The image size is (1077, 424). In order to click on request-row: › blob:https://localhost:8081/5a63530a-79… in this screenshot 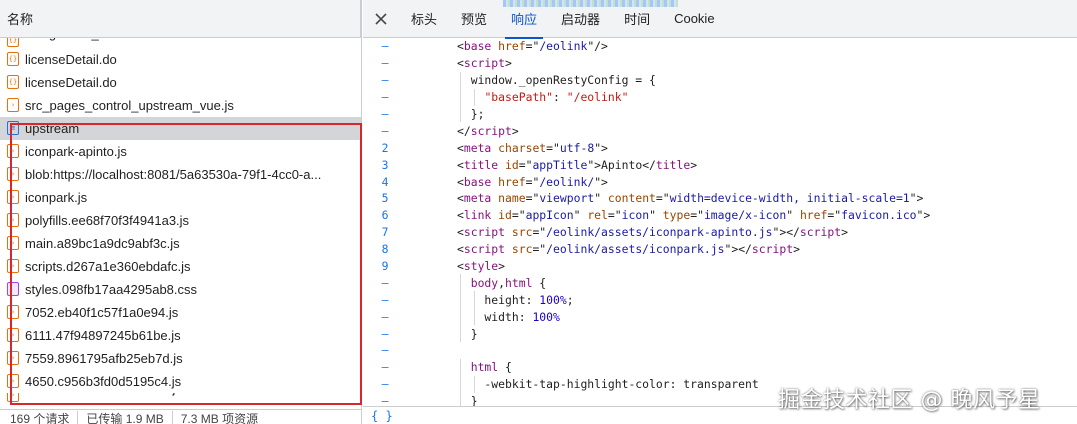, I will do `click(180, 174)`.